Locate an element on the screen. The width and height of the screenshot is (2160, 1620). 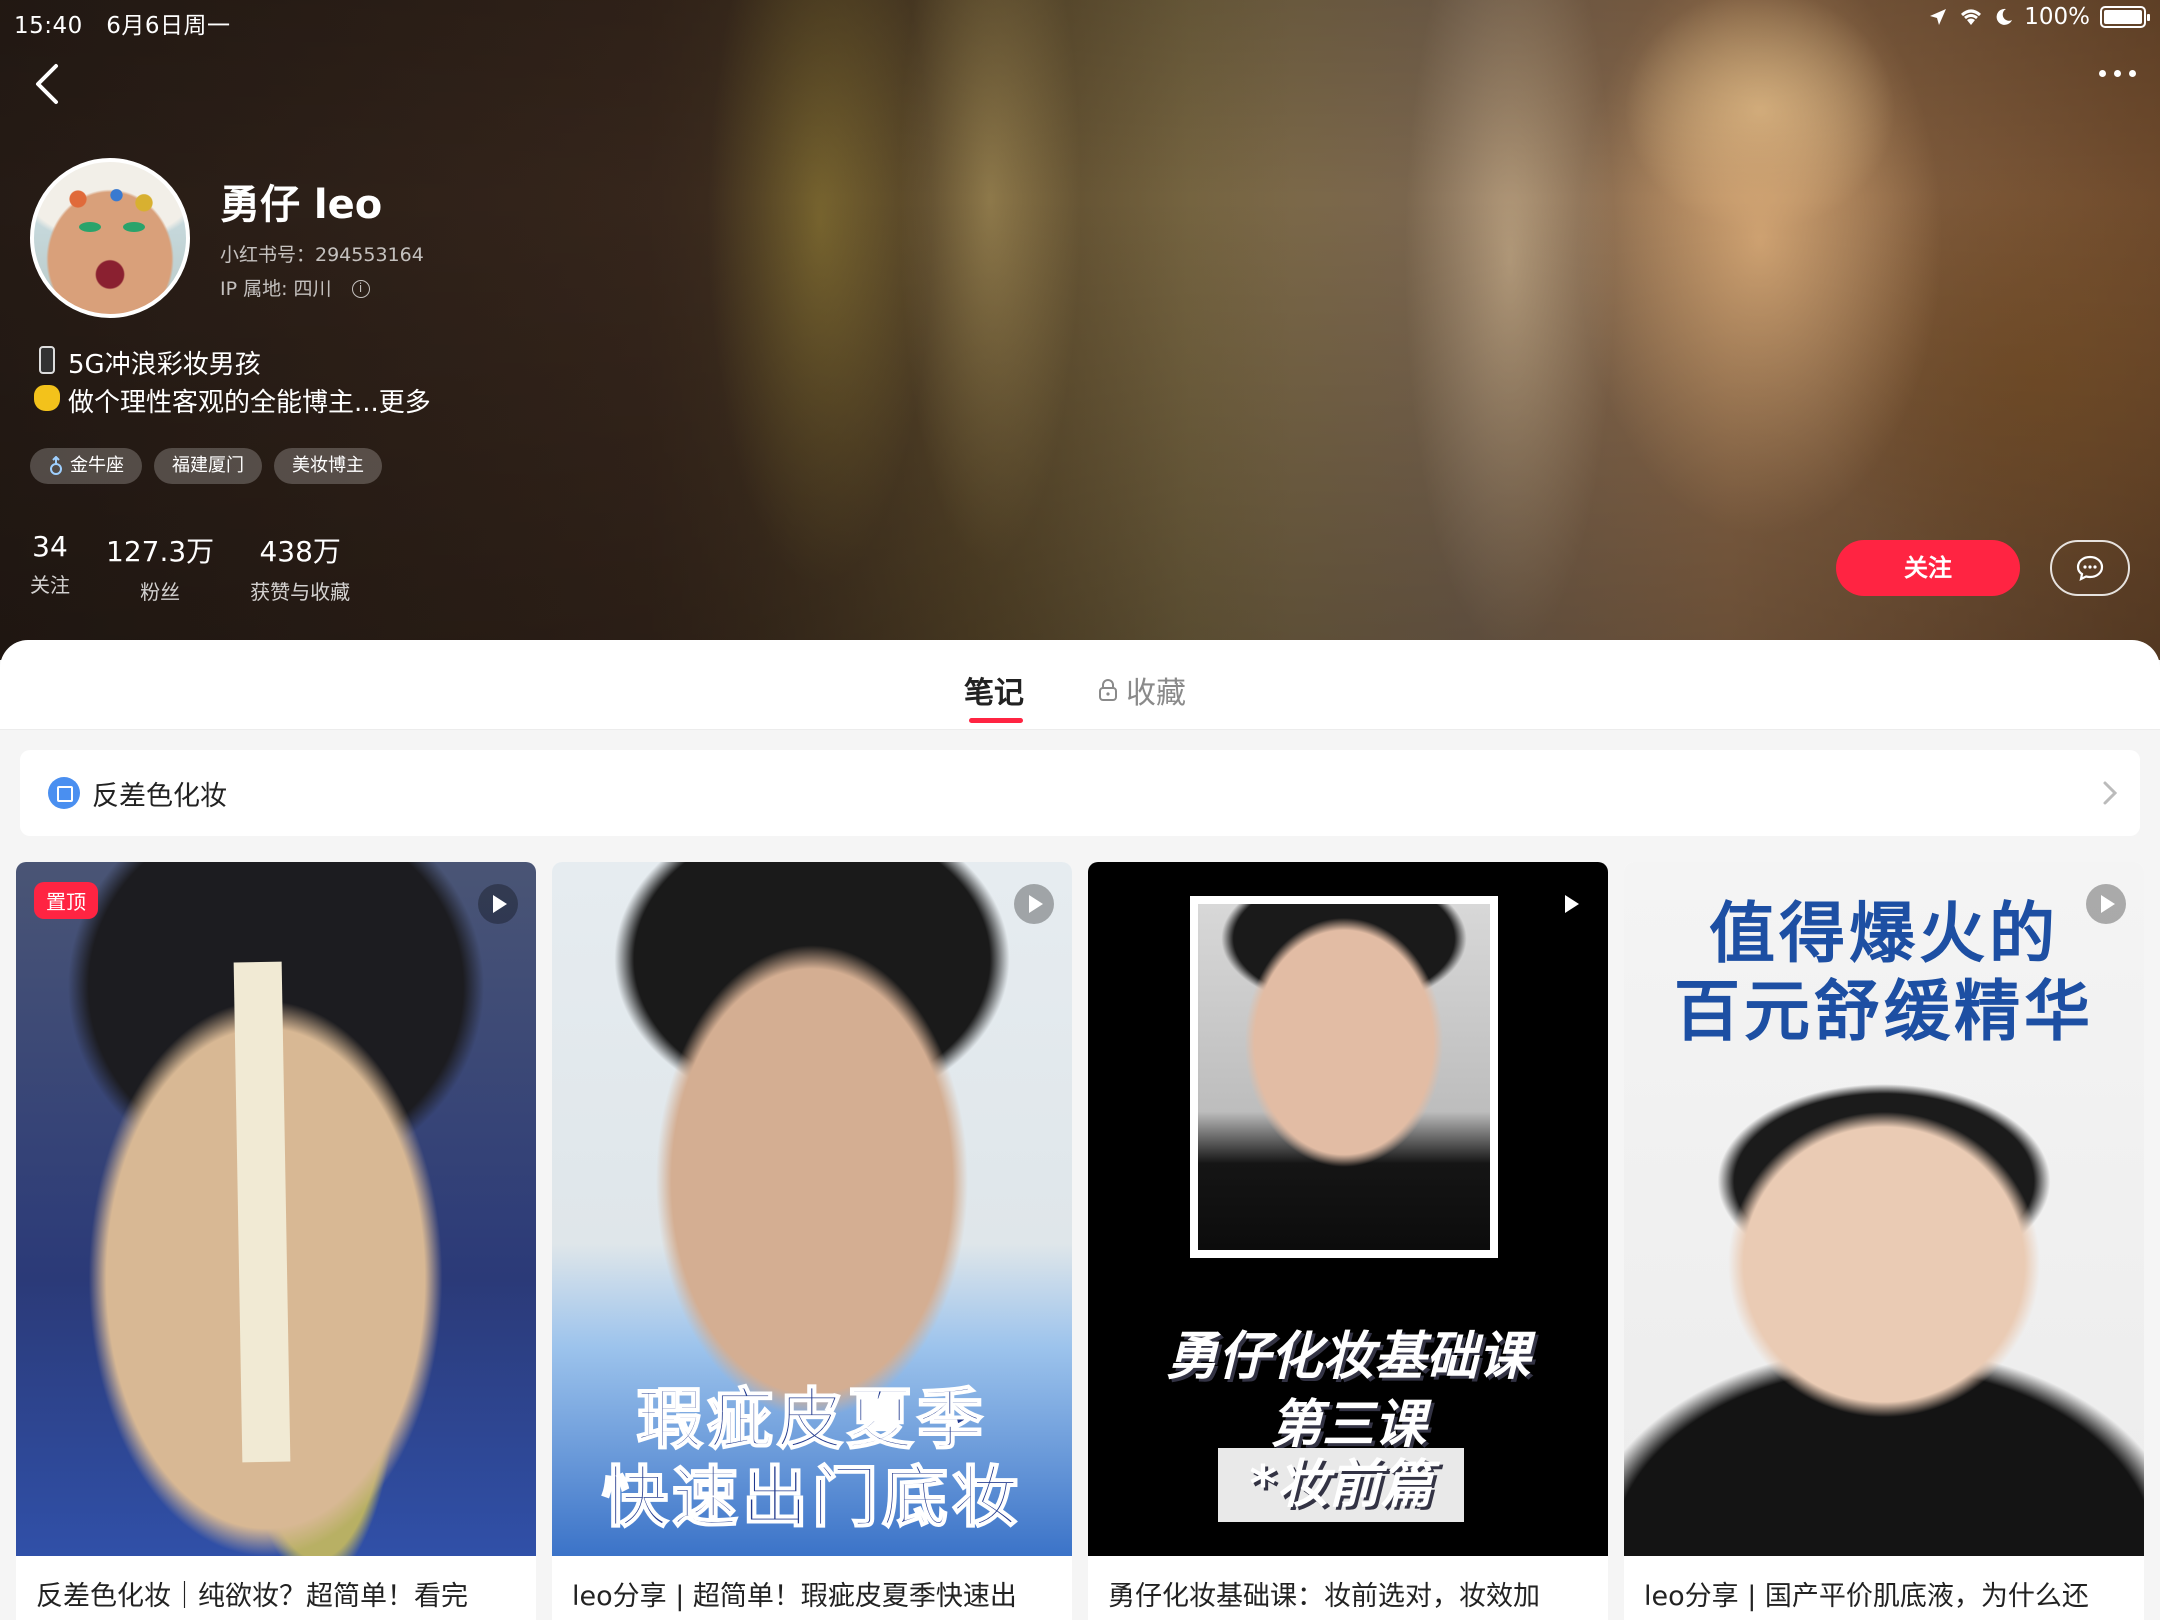
status-time-date: 15:40 6月6日周一 is located at coordinates (122, 23).